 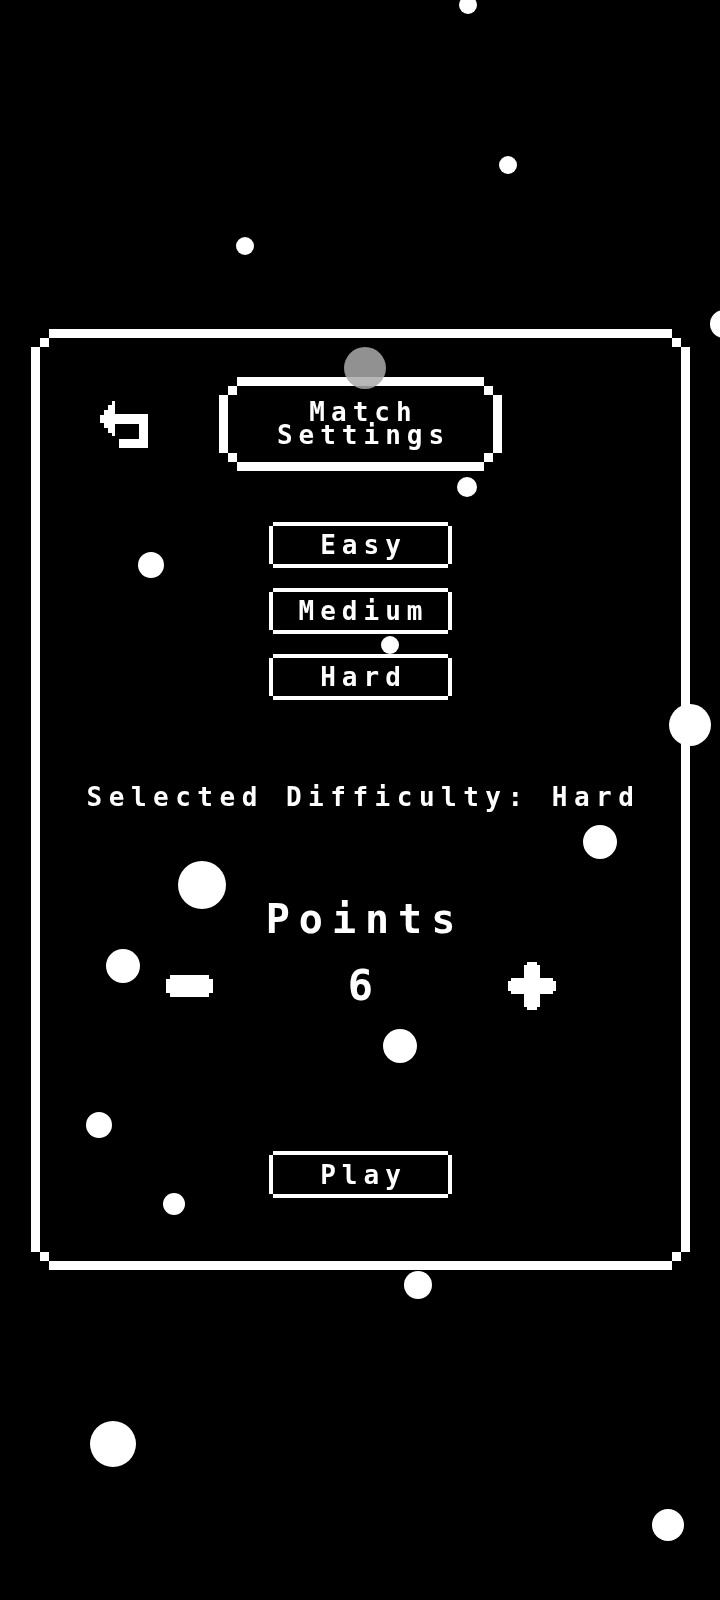 I want to click on difficulty-button: Medium, so click(x=360, y=611).